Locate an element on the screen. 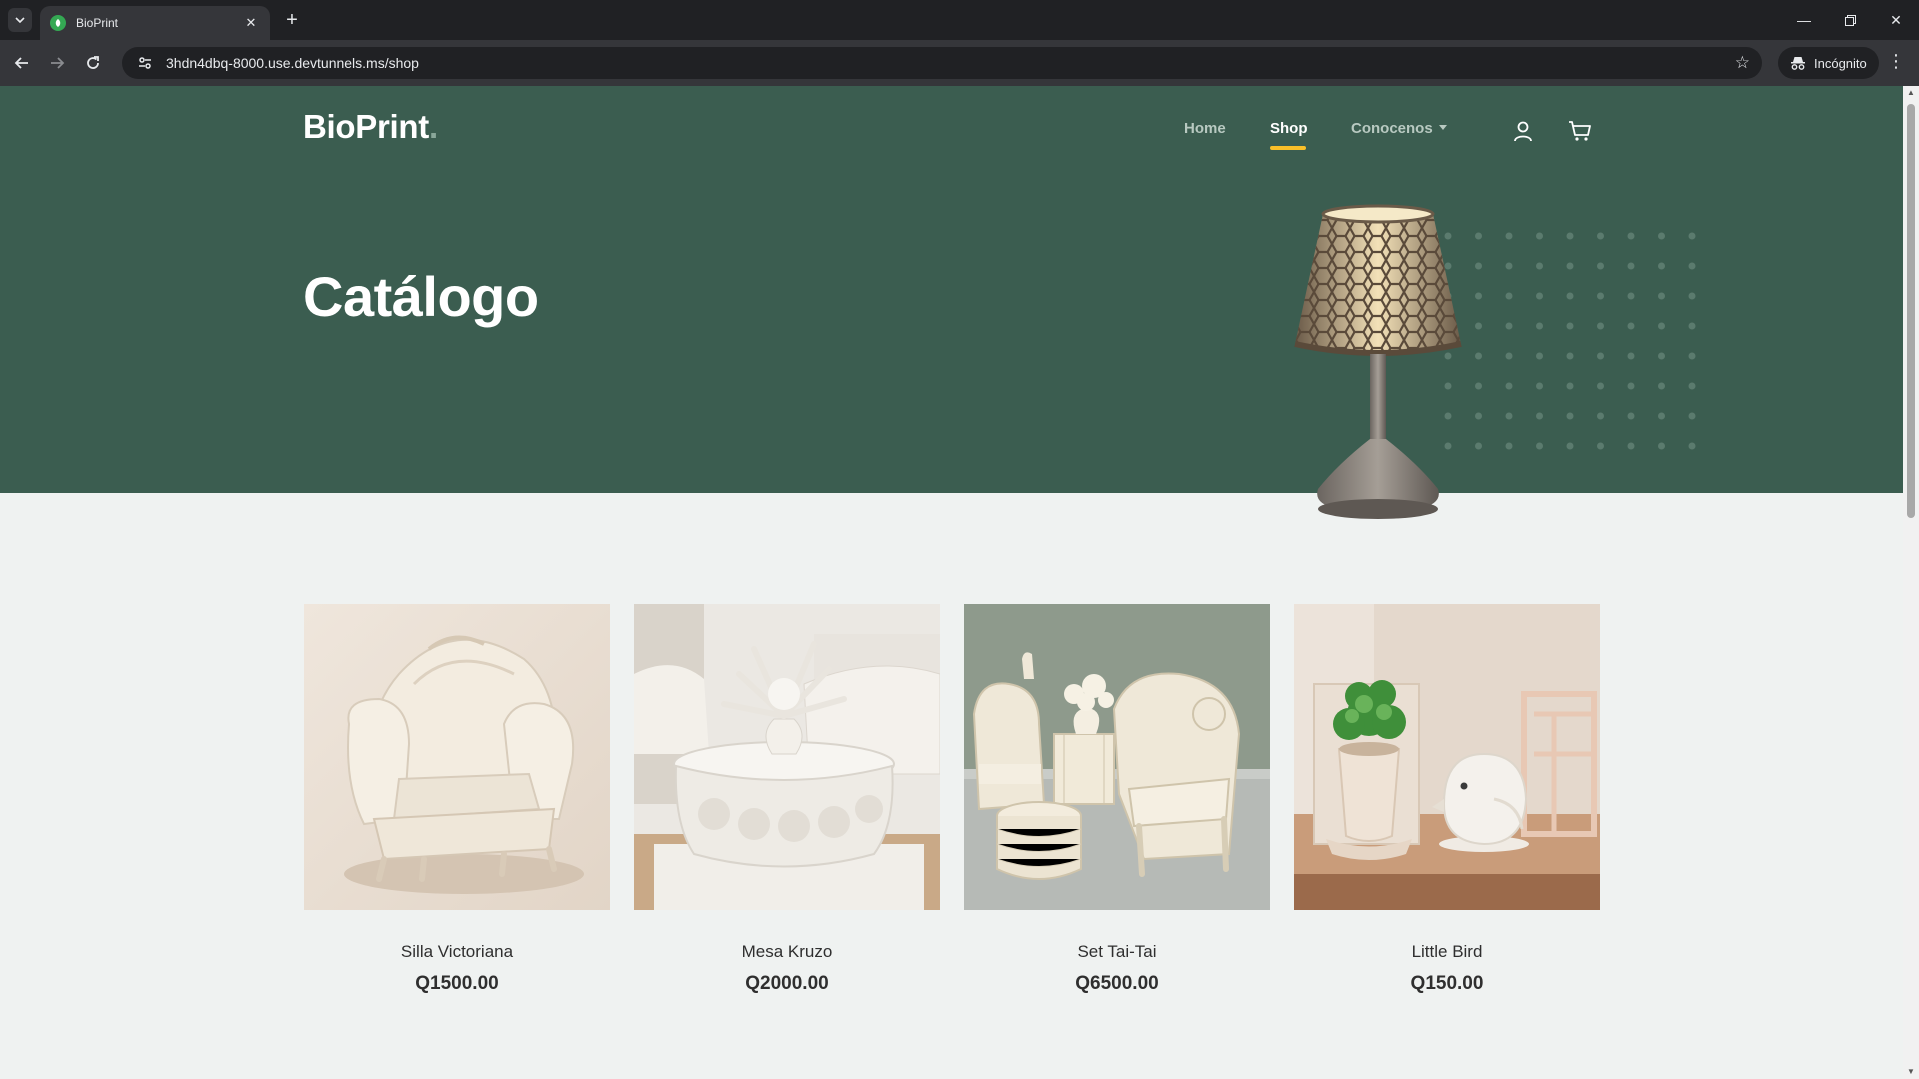 The width and height of the screenshot is (1919, 1079). bookmark-star-icon: ☆ is located at coordinates (1742, 63).